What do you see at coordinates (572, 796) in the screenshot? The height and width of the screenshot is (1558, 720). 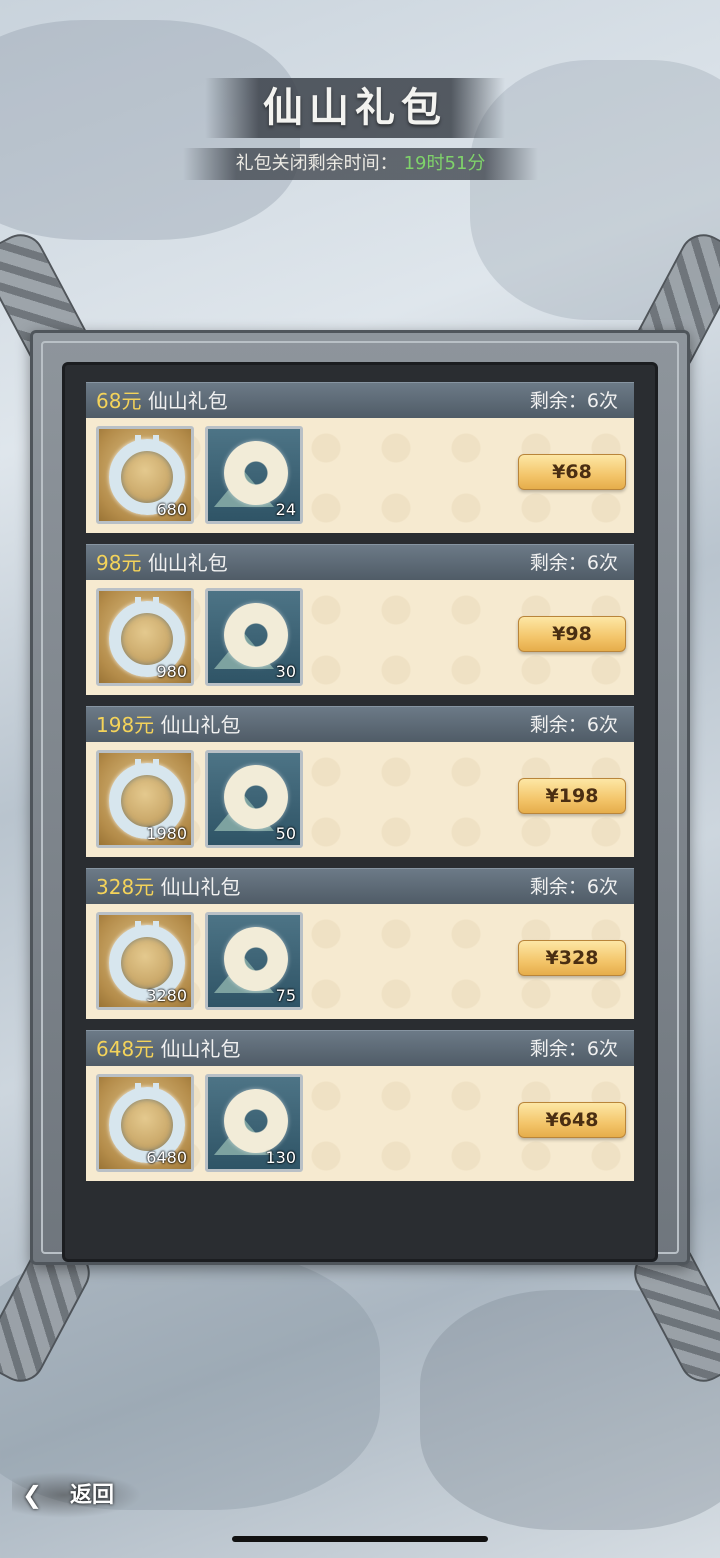 I see `buy-button: ¥198` at bounding box center [572, 796].